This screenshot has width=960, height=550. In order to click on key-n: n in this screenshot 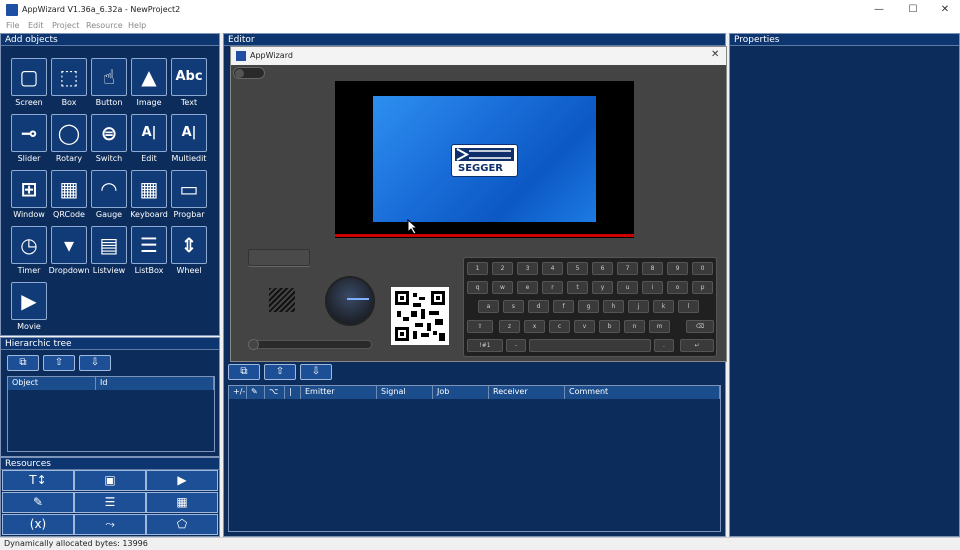, I will do `click(634, 326)`.